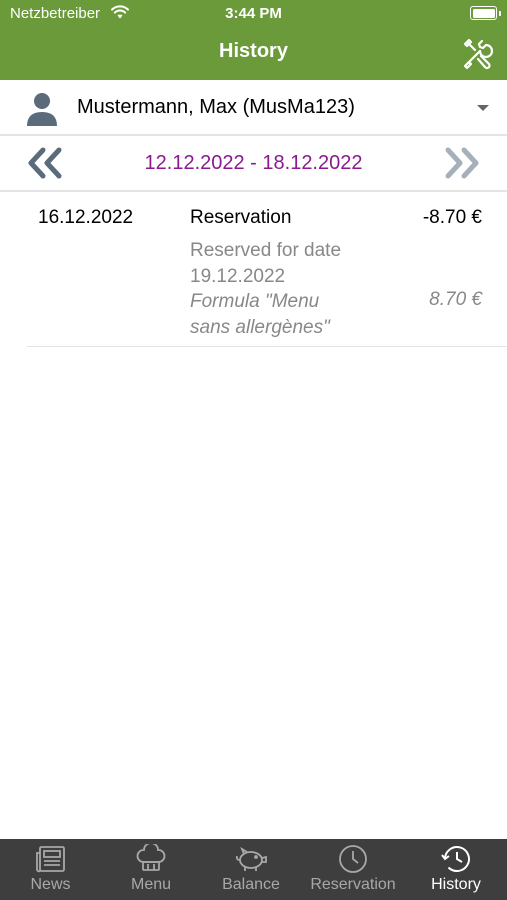 This screenshot has width=507, height=900. I want to click on entry-type: Reservation, so click(241, 217).